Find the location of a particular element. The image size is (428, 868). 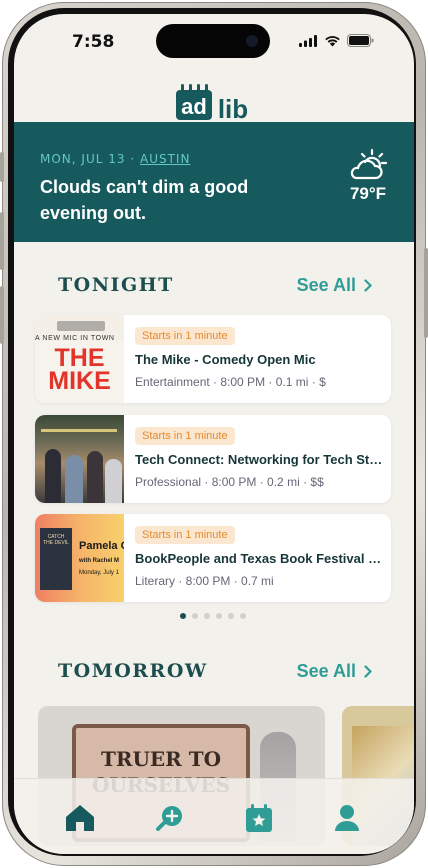

partly-cloudy-icon is located at coordinates (369, 164).